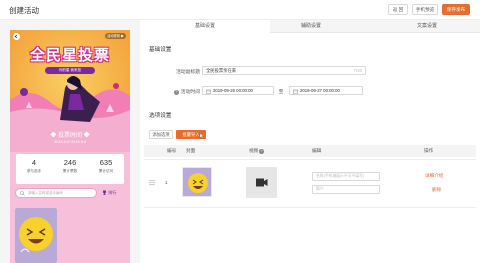  I want to click on col-edit: 编辑, so click(317, 150).